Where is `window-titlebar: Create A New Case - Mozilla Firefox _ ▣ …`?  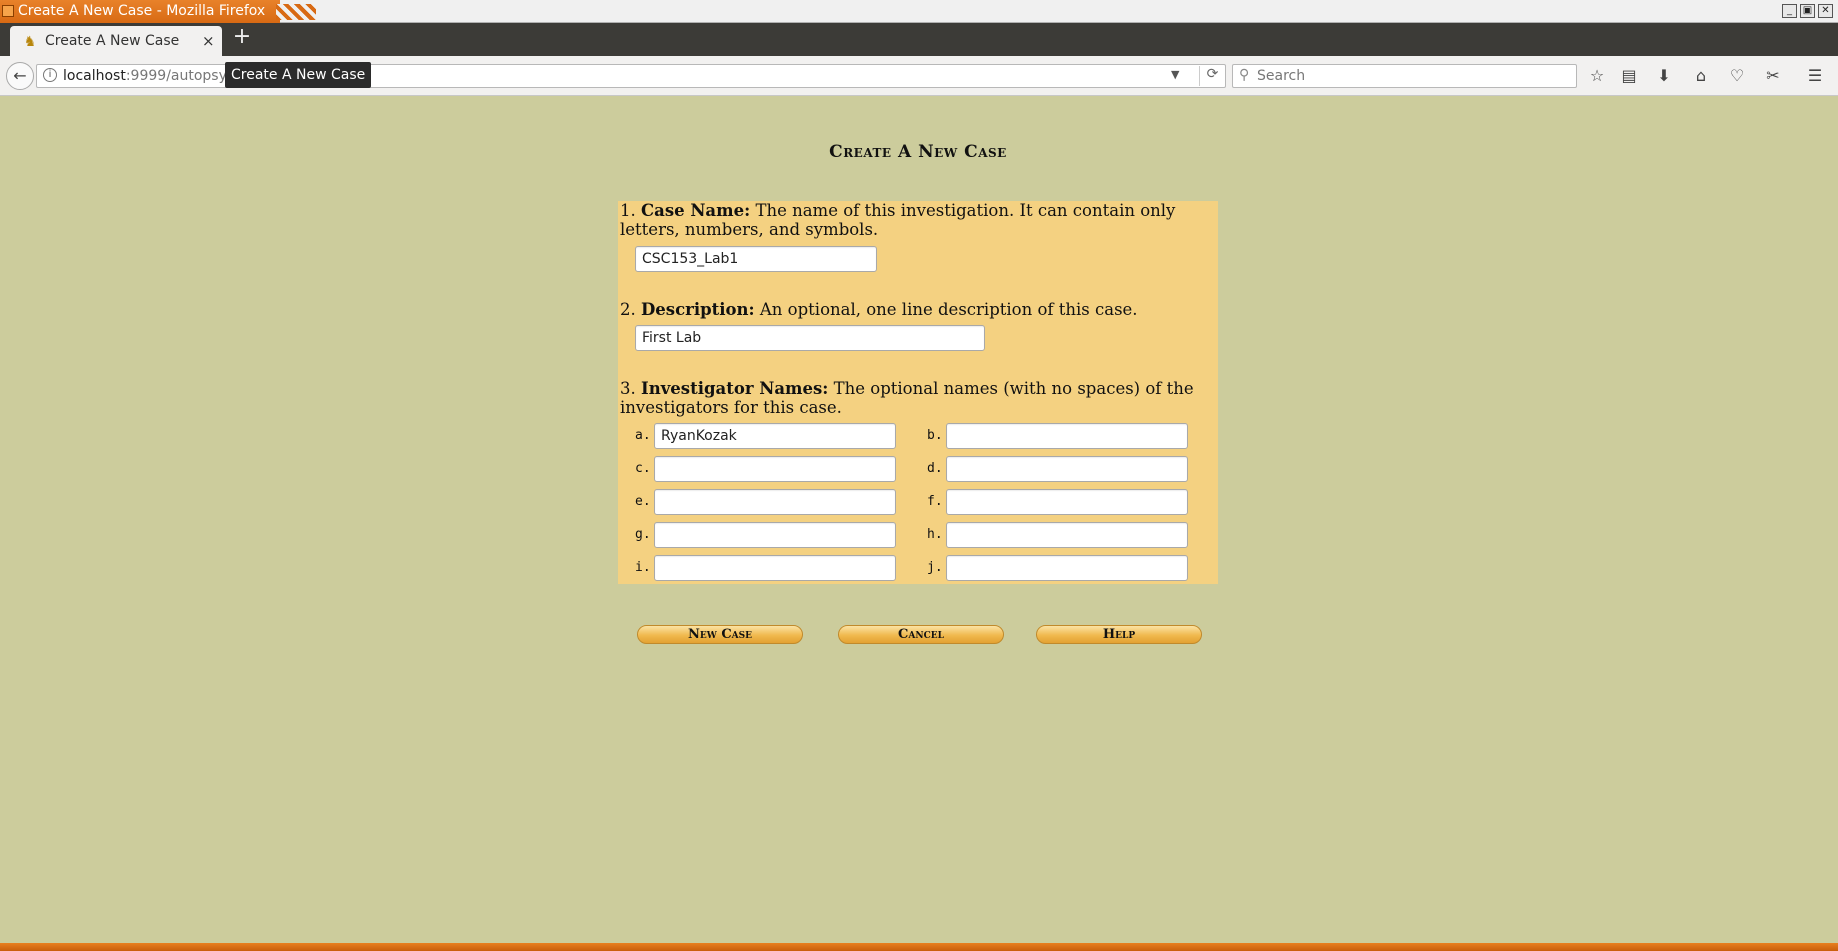 window-titlebar: Create A New Case - Mozilla Firefox _ ▣ … is located at coordinates (919, 11).